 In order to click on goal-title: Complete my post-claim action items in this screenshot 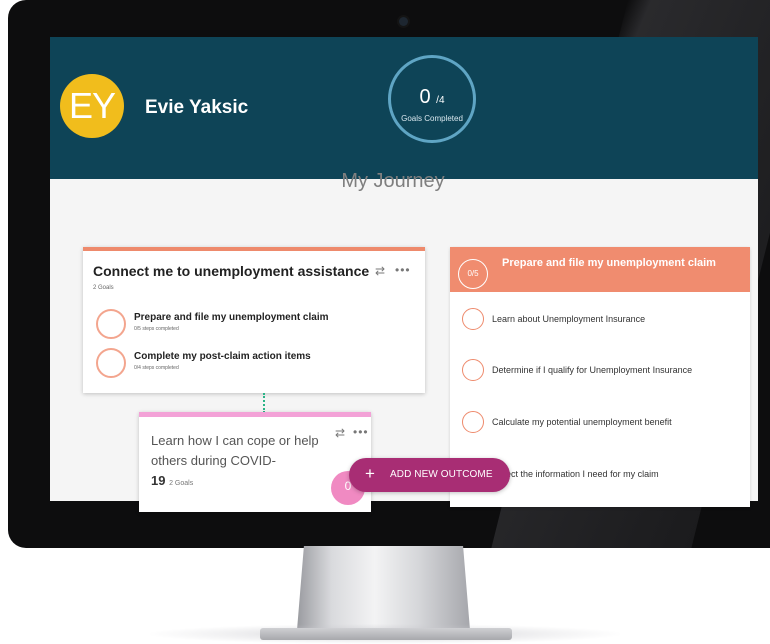, I will do `click(222, 356)`.